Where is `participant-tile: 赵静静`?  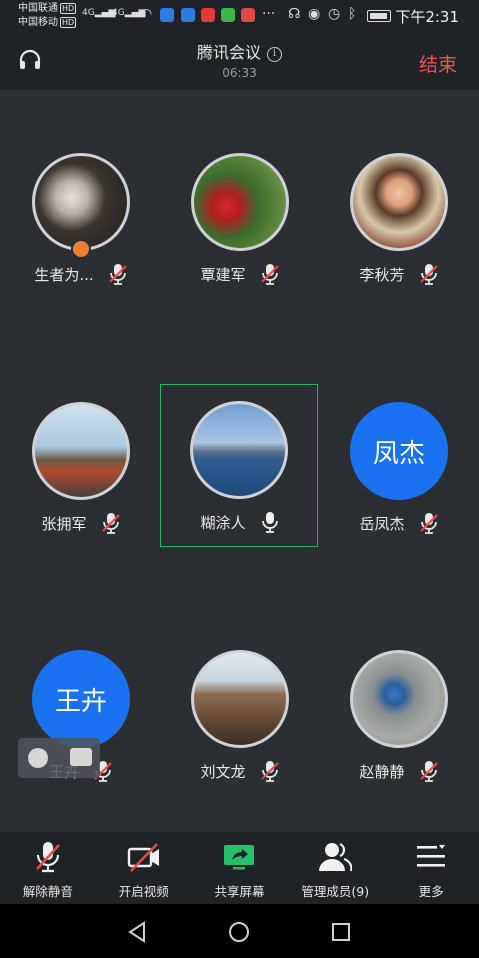 participant-tile: 赵静静 is located at coordinates (399, 720).